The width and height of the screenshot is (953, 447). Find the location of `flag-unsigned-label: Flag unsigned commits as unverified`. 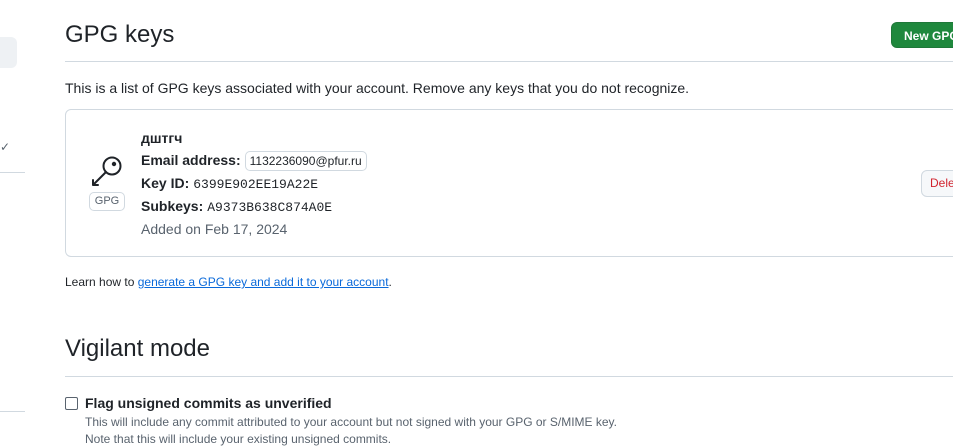

flag-unsigned-label: Flag unsigned commits as unverified is located at coordinates (208, 403).